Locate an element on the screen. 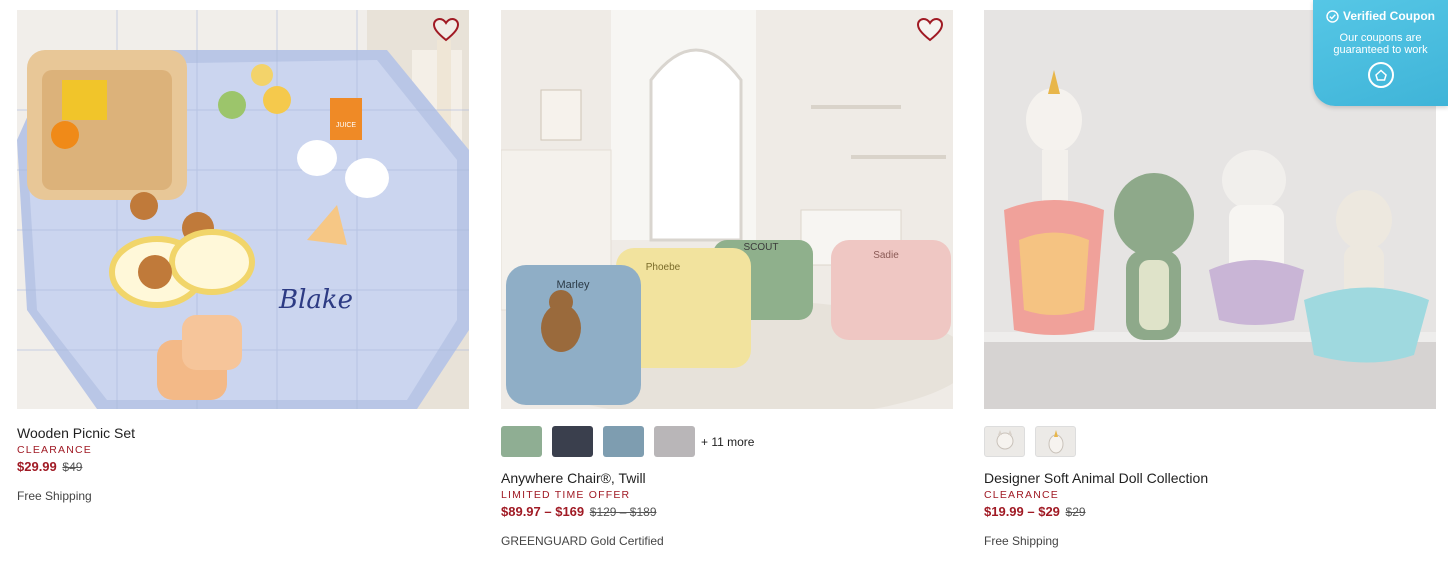  swatch-unicorn-doll is located at coordinates (1055, 441).